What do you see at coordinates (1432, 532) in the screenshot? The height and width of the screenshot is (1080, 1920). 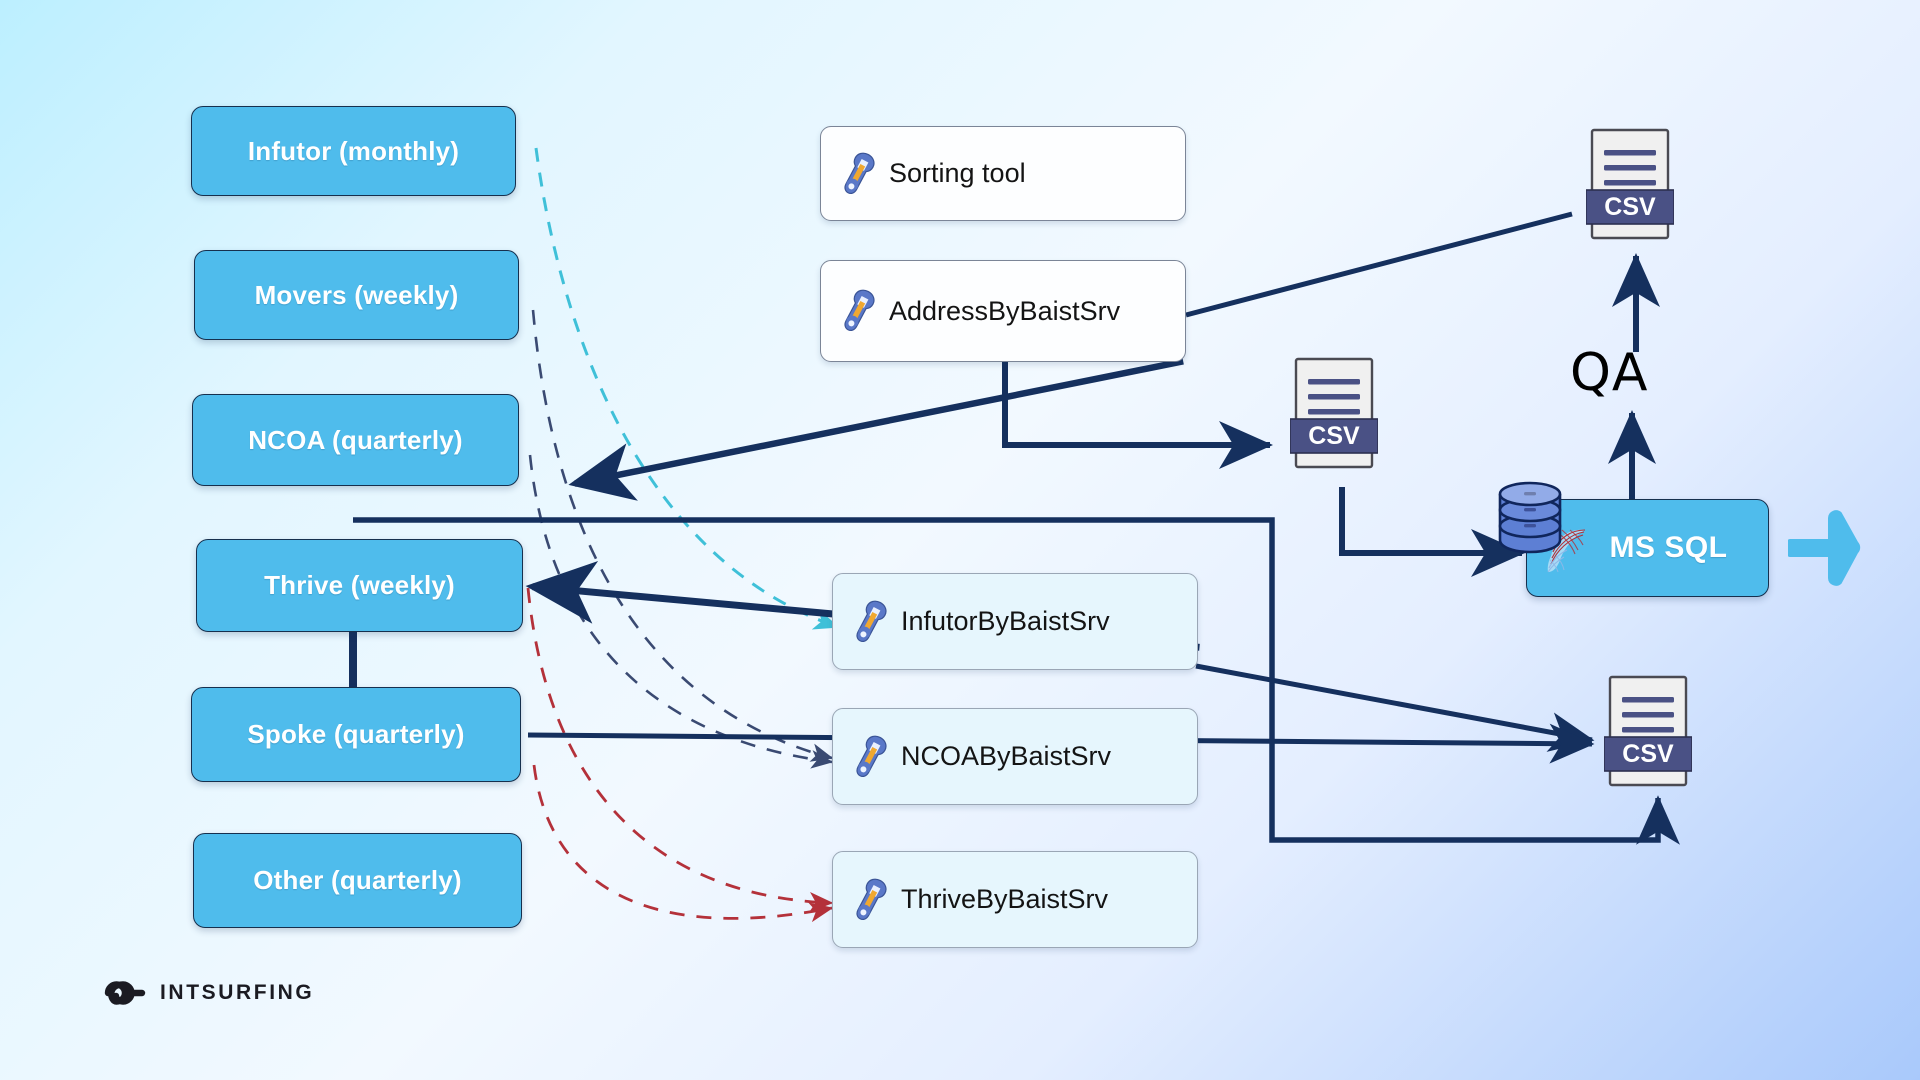 I see `connector-csv-middle-to-mssql` at bounding box center [1432, 532].